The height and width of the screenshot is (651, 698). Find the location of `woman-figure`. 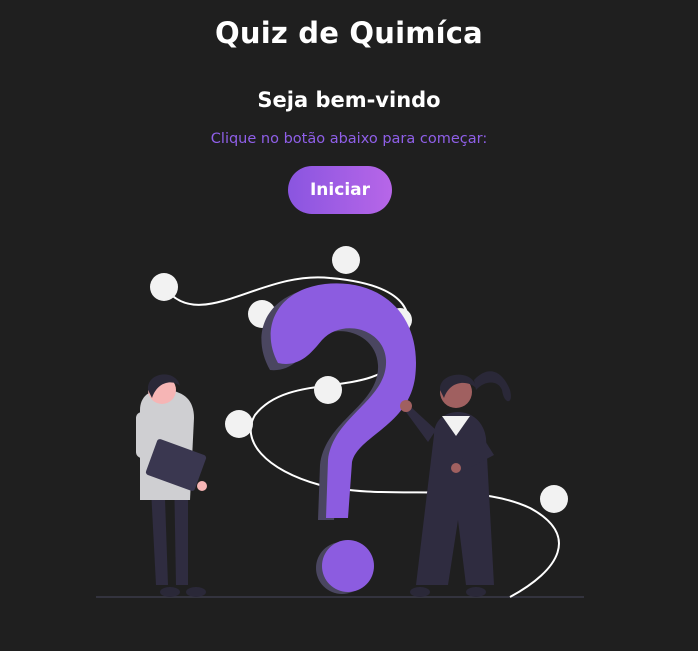

woman-figure is located at coordinates (455, 484).